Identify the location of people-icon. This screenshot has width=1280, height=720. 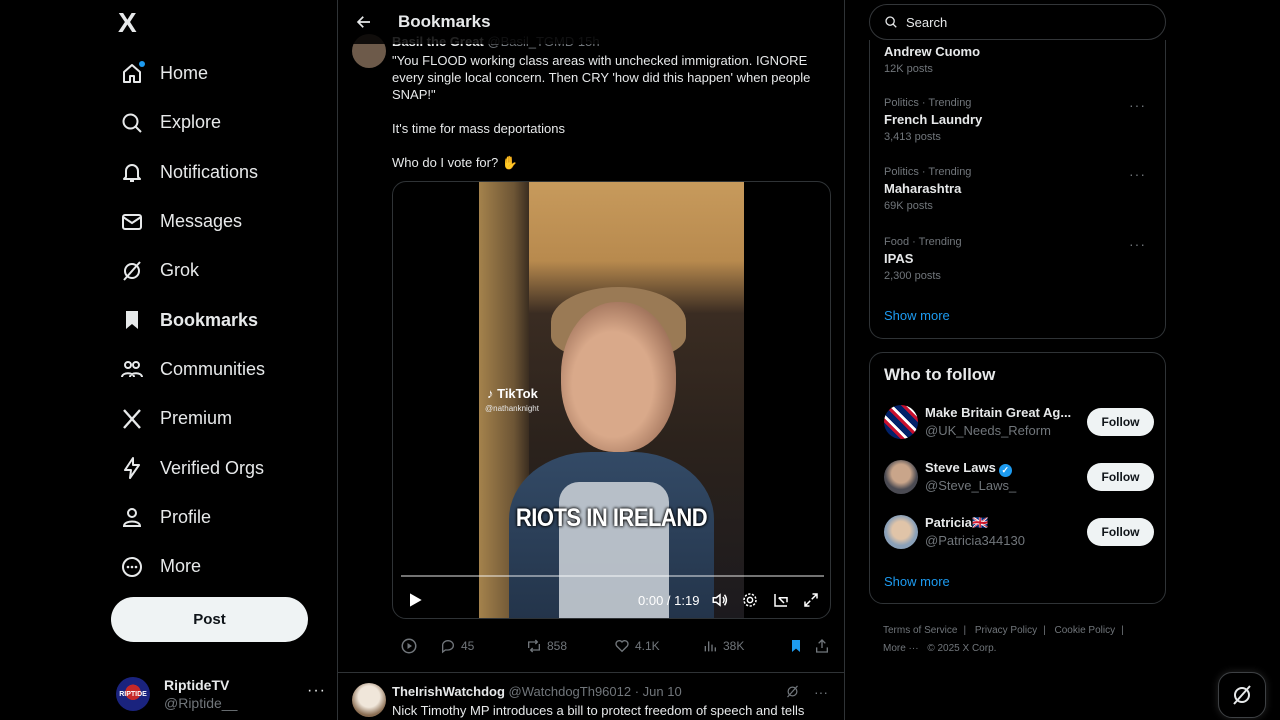
(132, 369).